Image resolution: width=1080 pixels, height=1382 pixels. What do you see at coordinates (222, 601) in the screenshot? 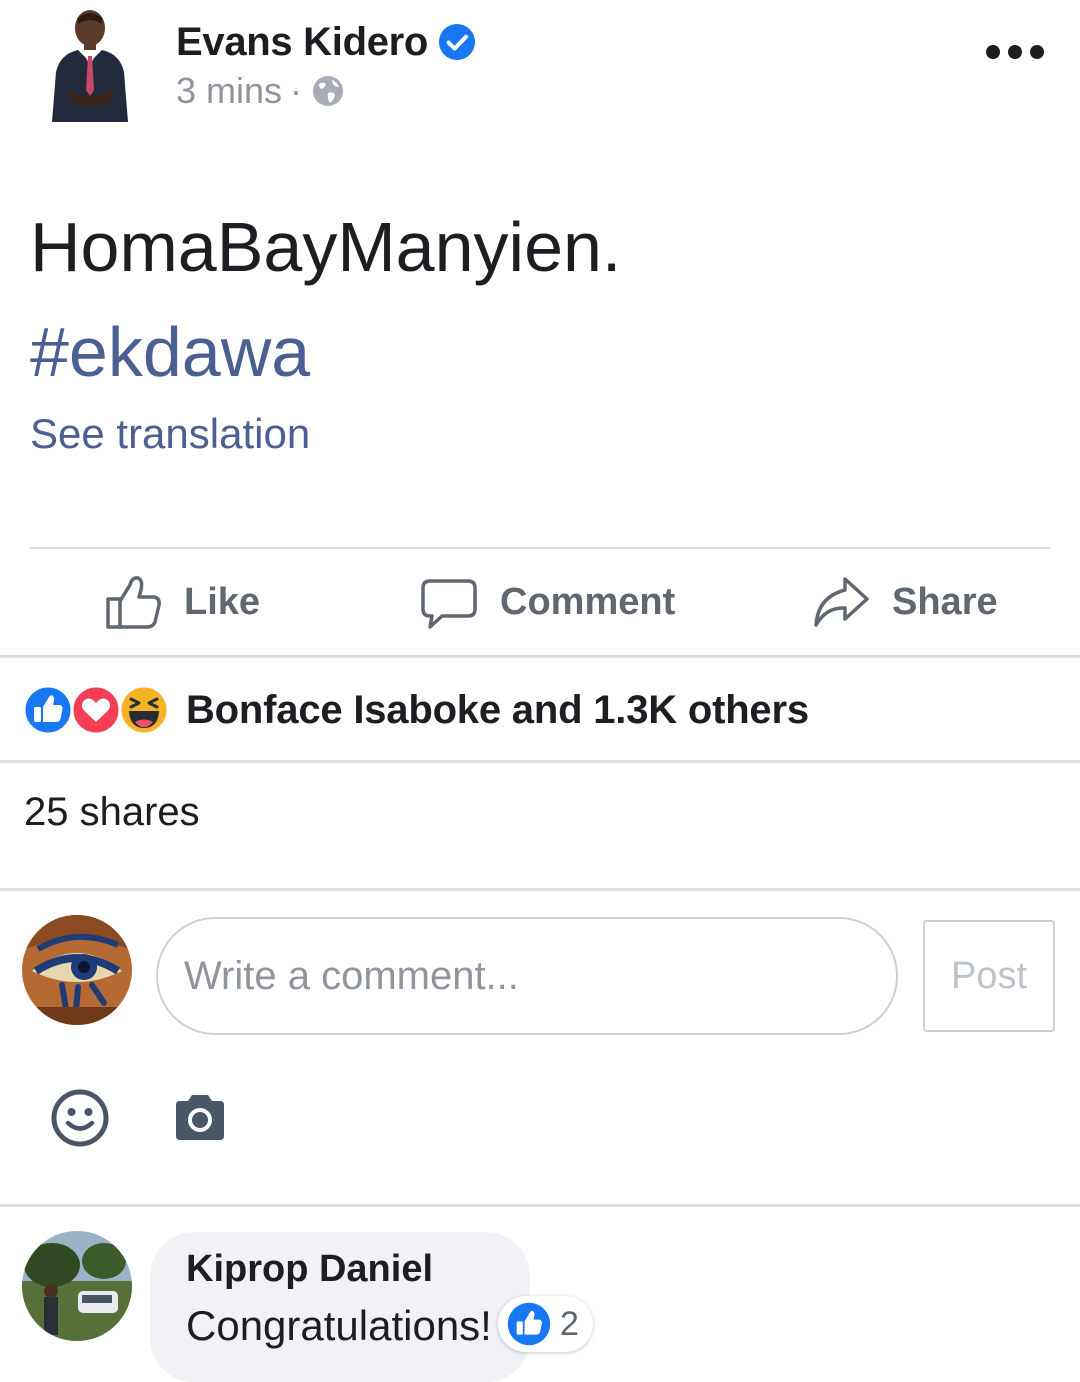
I see `like-label: Like` at bounding box center [222, 601].